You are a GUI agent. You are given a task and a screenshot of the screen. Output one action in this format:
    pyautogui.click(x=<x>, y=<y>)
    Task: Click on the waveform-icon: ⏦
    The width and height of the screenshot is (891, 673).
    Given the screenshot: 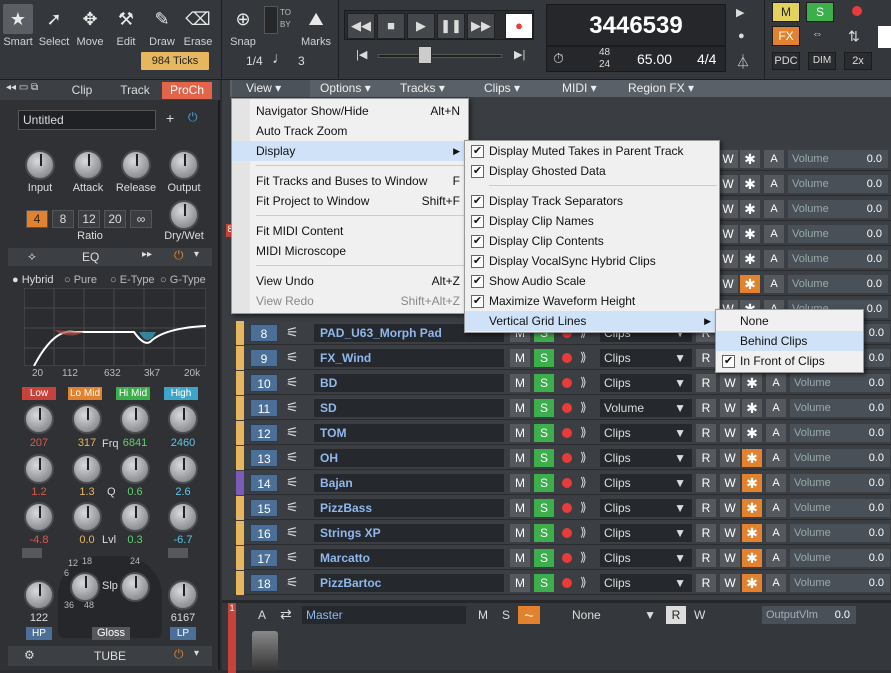 What is the action you would take?
    pyautogui.click(x=529, y=615)
    